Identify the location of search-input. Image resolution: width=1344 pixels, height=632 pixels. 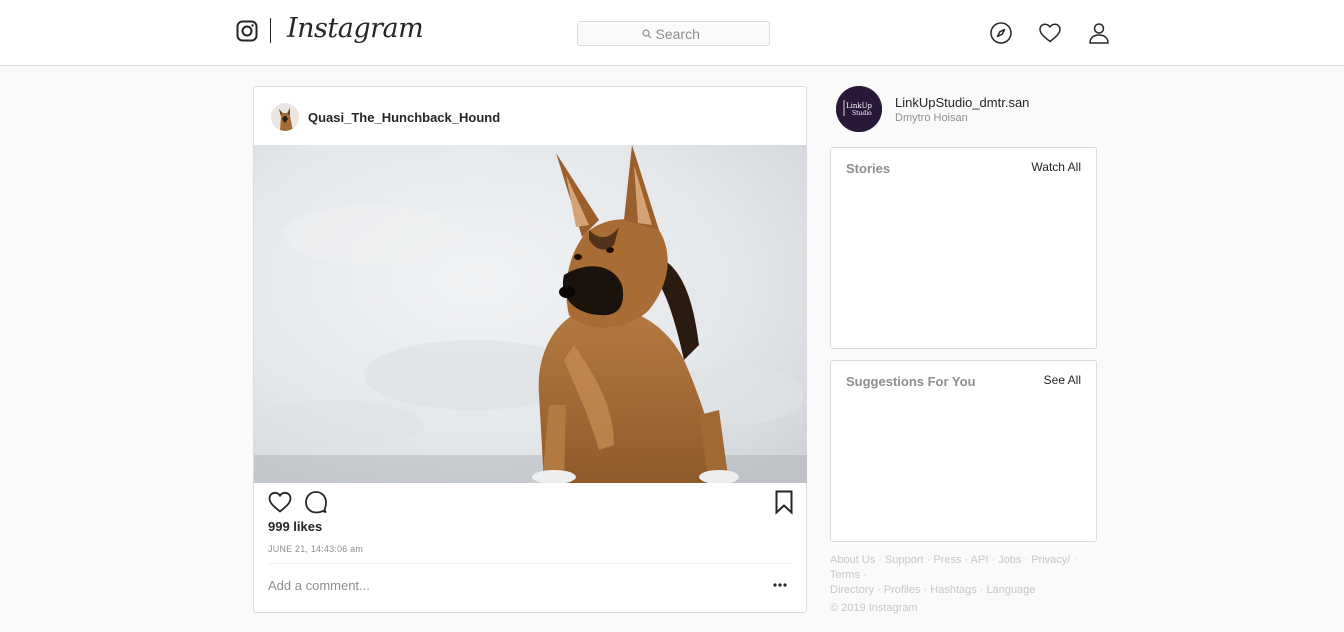
(680, 33).